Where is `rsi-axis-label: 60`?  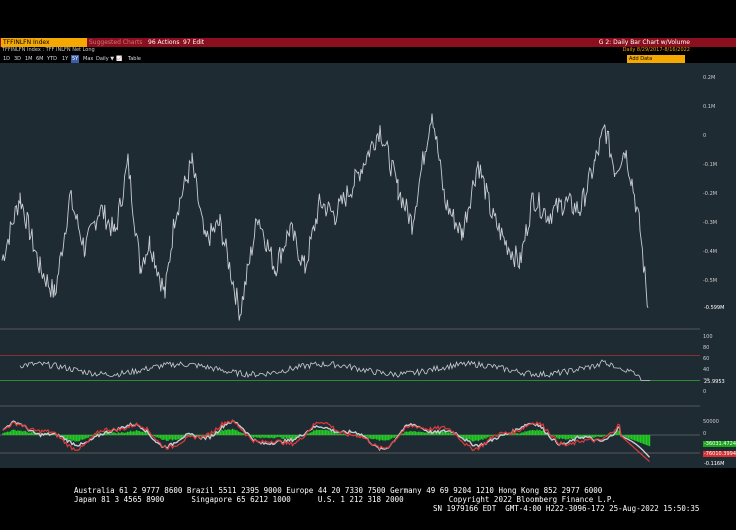
rsi-axis-label: 60 is located at coordinates (706, 359).